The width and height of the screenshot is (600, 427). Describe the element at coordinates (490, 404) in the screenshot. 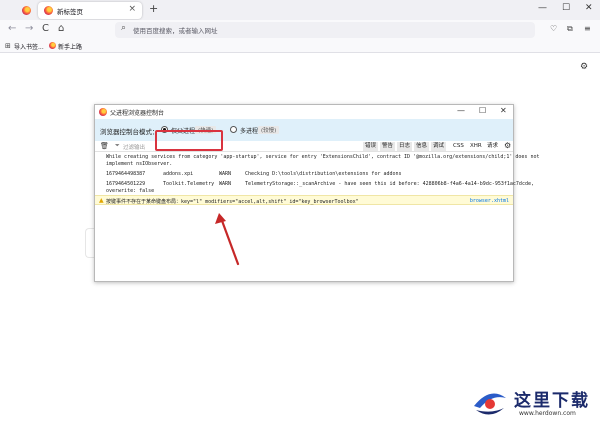

I see `watermark-logo` at that location.